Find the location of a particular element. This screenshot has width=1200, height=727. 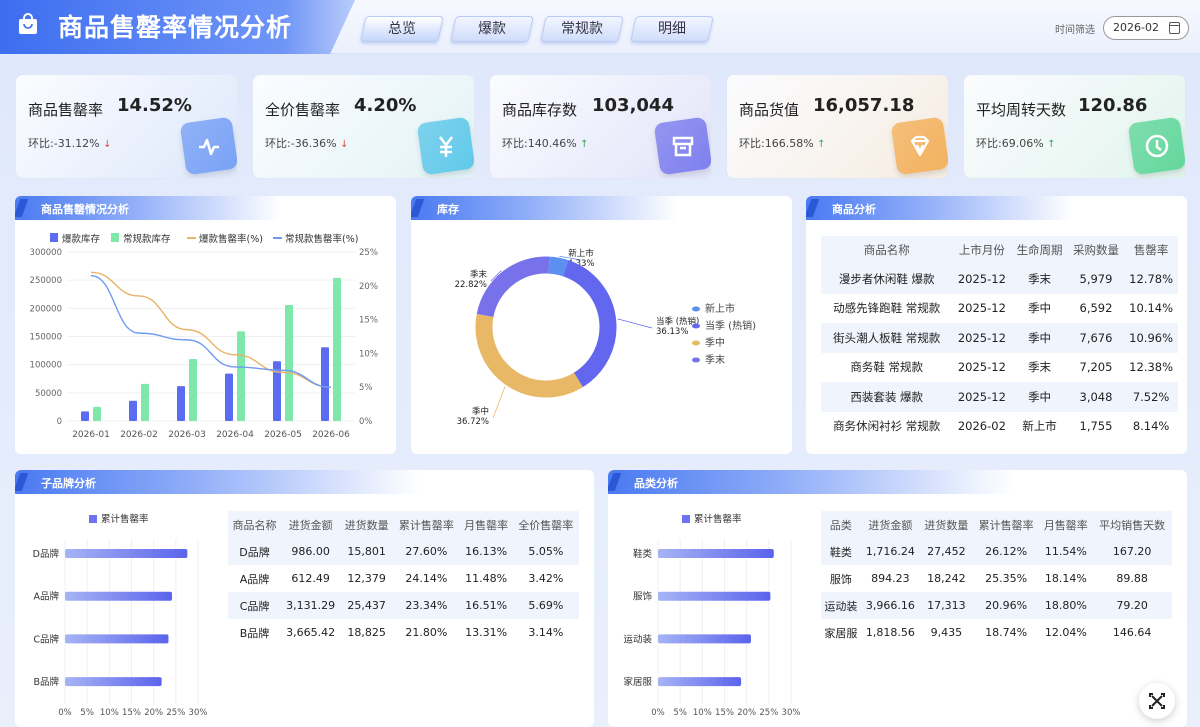

table-row: 家居服 1,818.56 9,435 18.74% 12.04% 146.64 is located at coordinates (996, 632).